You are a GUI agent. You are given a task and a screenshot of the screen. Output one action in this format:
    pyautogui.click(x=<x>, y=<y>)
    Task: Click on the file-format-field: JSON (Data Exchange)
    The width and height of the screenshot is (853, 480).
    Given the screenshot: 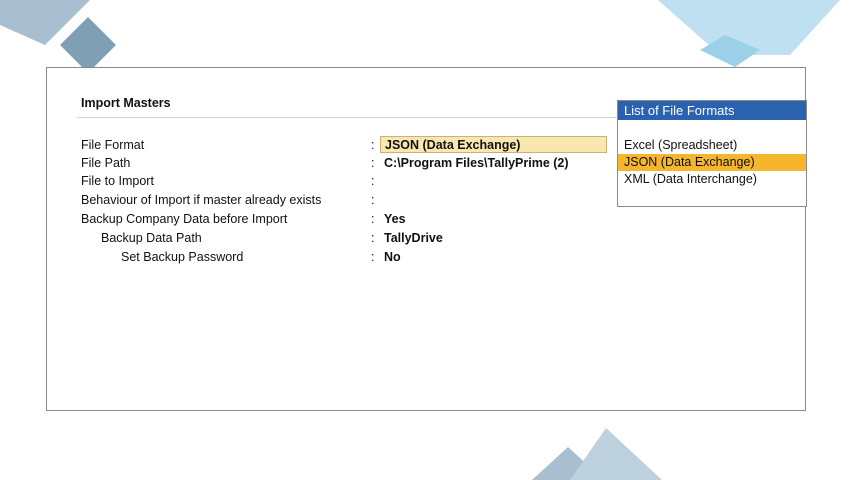 What is the action you would take?
    pyautogui.click(x=493, y=144)
    